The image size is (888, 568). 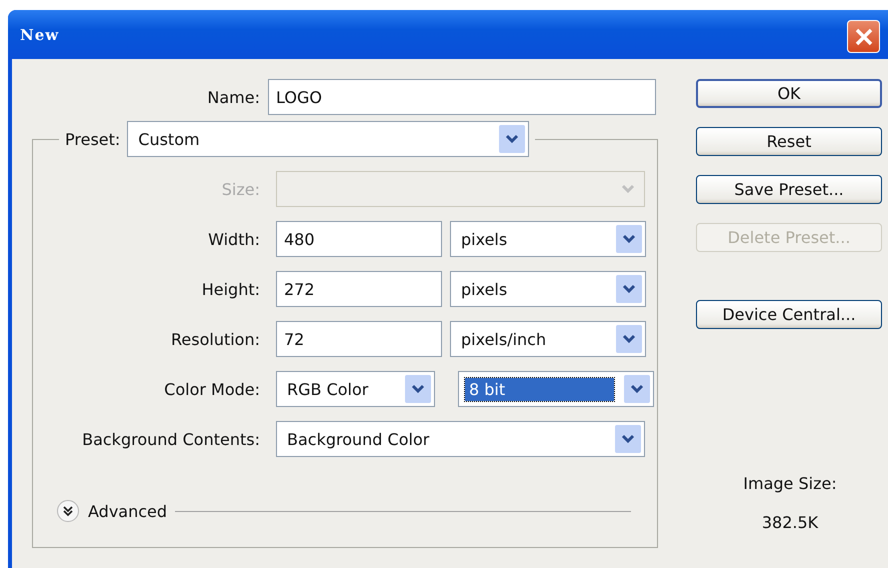 What do you see at coordinates (171, 439) in the screenshot?
I see `field-label: Background Contents:` at bounding box center [171, 439].